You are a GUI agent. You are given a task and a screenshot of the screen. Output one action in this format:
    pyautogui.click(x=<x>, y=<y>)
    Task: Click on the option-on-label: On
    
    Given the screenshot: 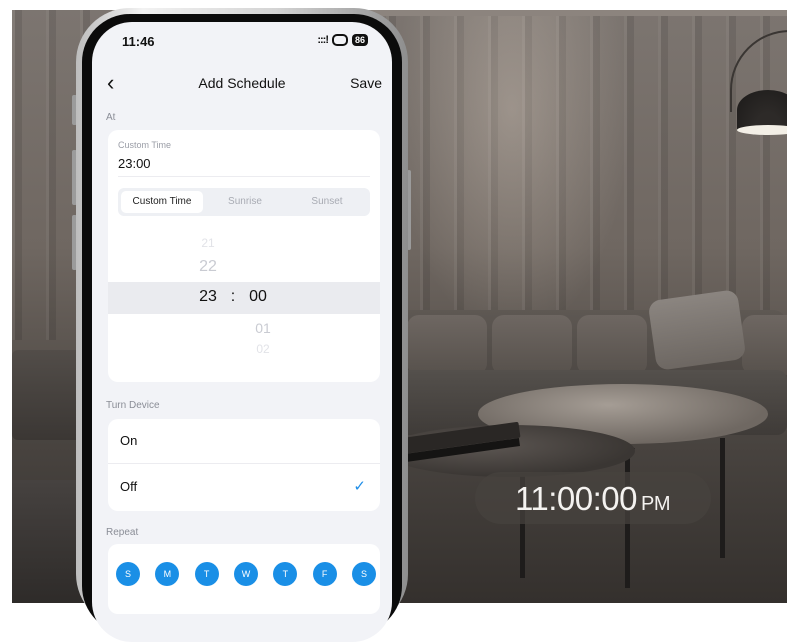 What is the action you would take?
    pyautogui.click(x=129, y=440)
    